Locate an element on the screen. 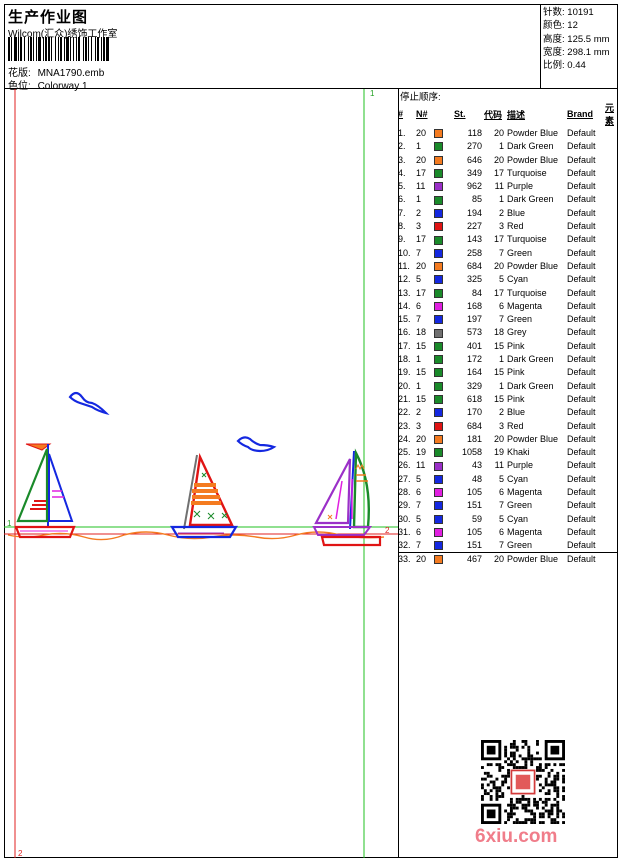  table-row: 22. 2 170 2 Blue Default is located at coordinates (509, 412).